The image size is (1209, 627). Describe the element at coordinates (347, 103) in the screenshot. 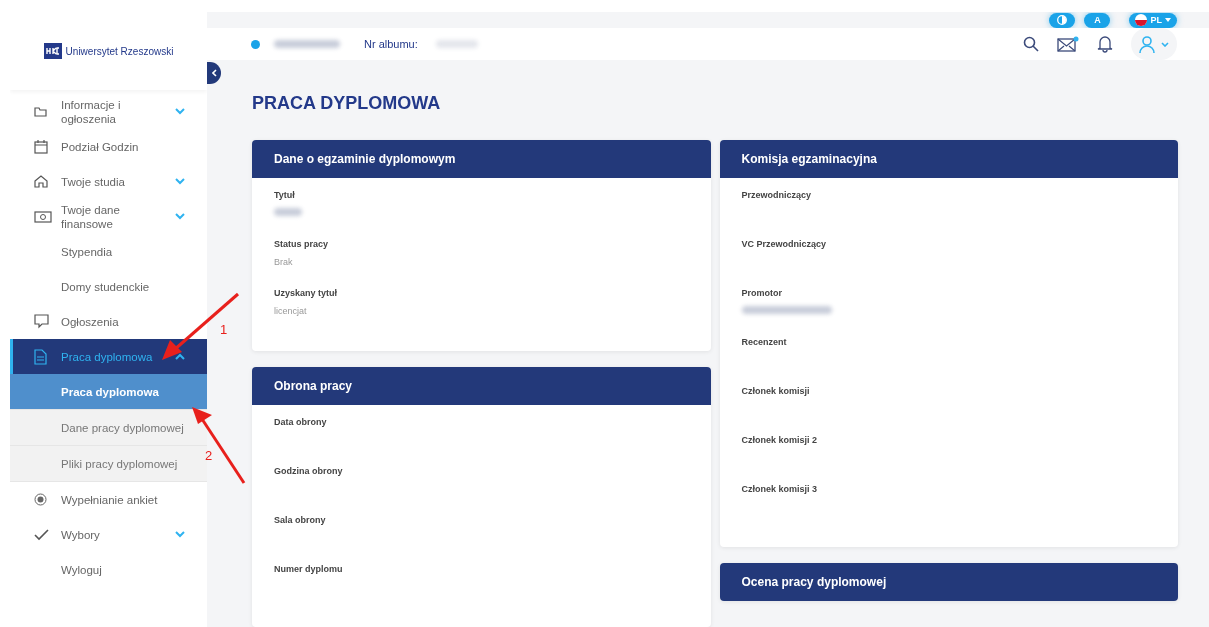

I see `page-title: PRACA DYPLOMOWA` at that location.